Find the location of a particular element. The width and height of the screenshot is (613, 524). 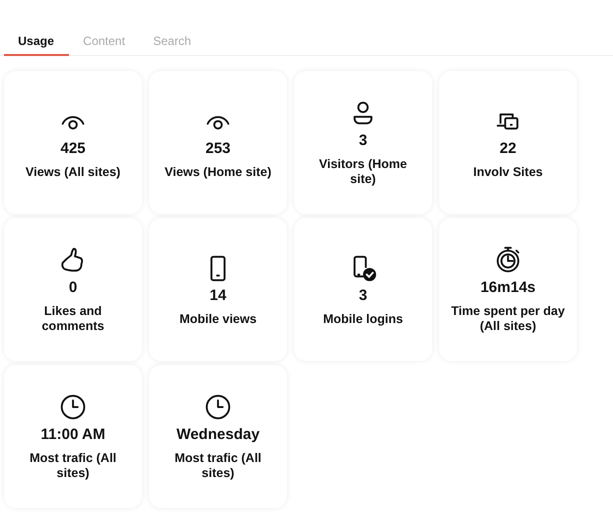

tab: Search is located at coordinates (172, 42).